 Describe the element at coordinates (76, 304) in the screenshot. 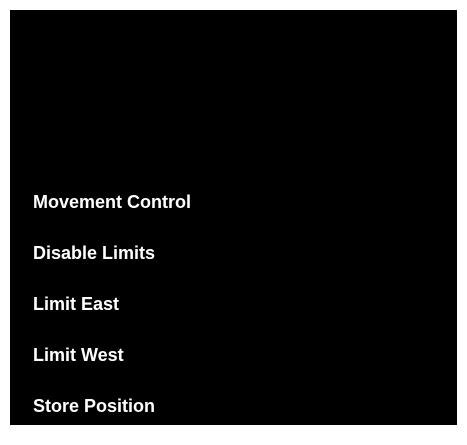

I see `menu-item-label: Limit East` at that location.